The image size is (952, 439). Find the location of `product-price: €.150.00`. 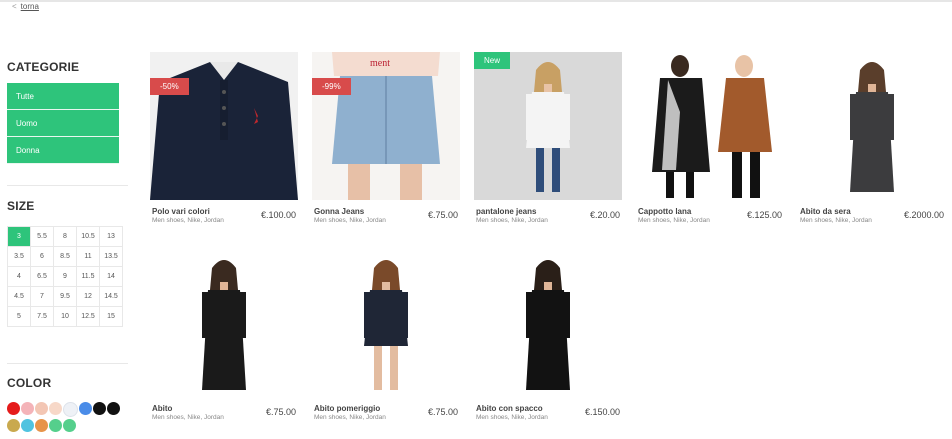

product-price: €.150.00 is located at coordinates (602, 412).